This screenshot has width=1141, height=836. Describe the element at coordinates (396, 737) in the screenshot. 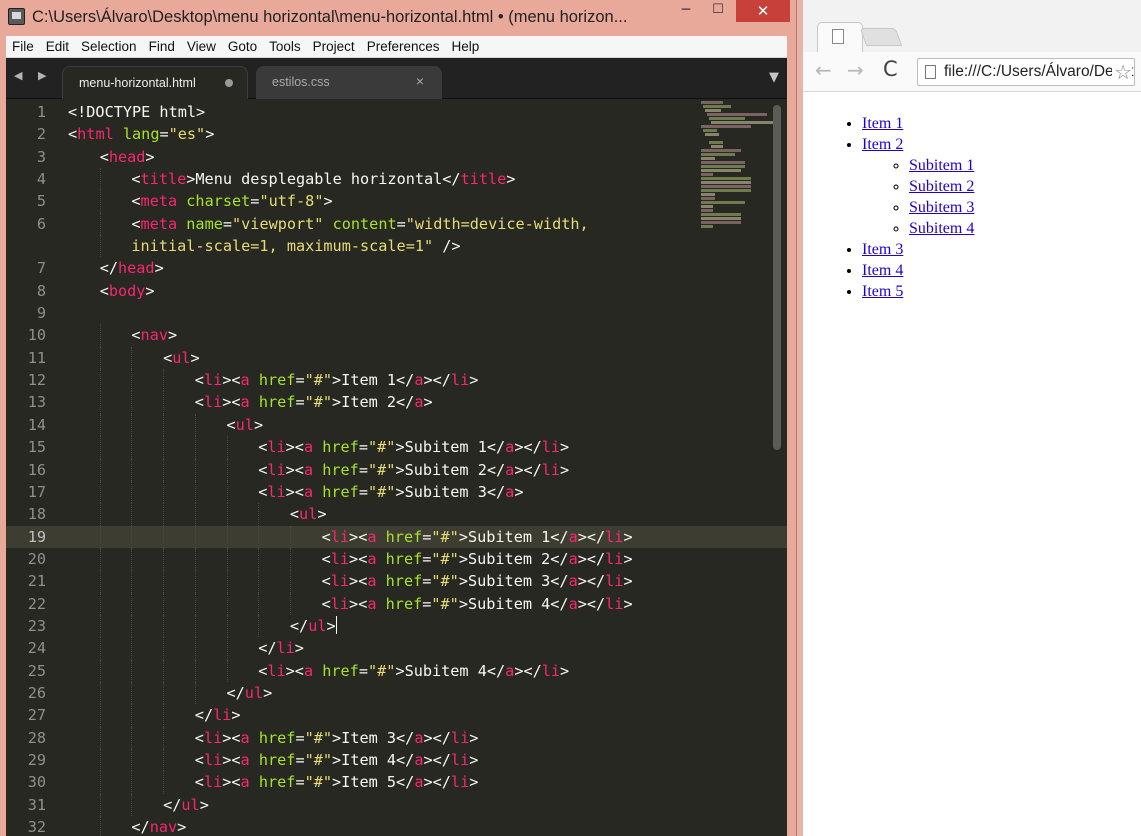

I see `code-line: 28 <li><a href="#">Item 3</a></li>` at that location.